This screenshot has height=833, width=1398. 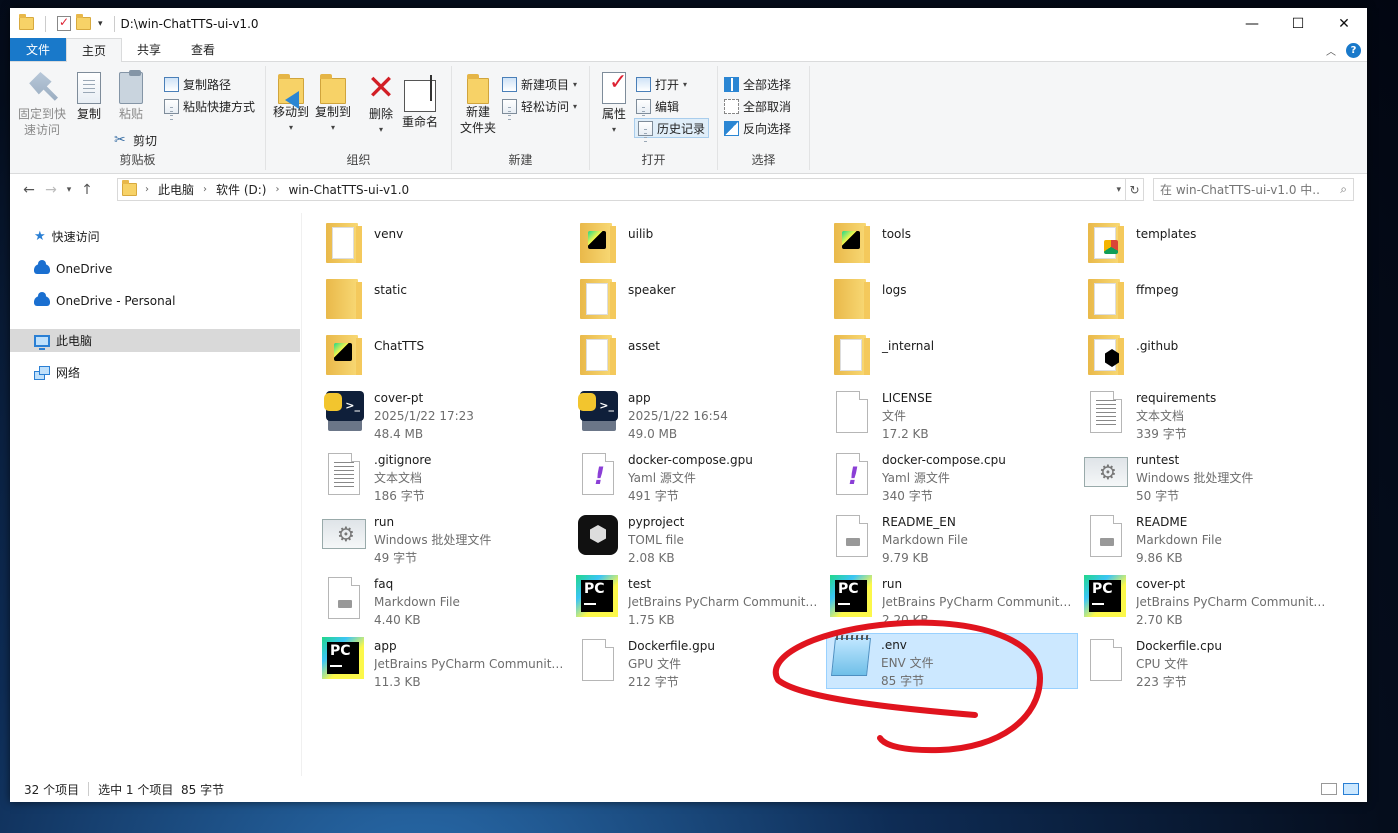 What do you see at coordinates (699, 359) in the screenshot?
I see `folder-item: asset` at bounding box center [699, 359].